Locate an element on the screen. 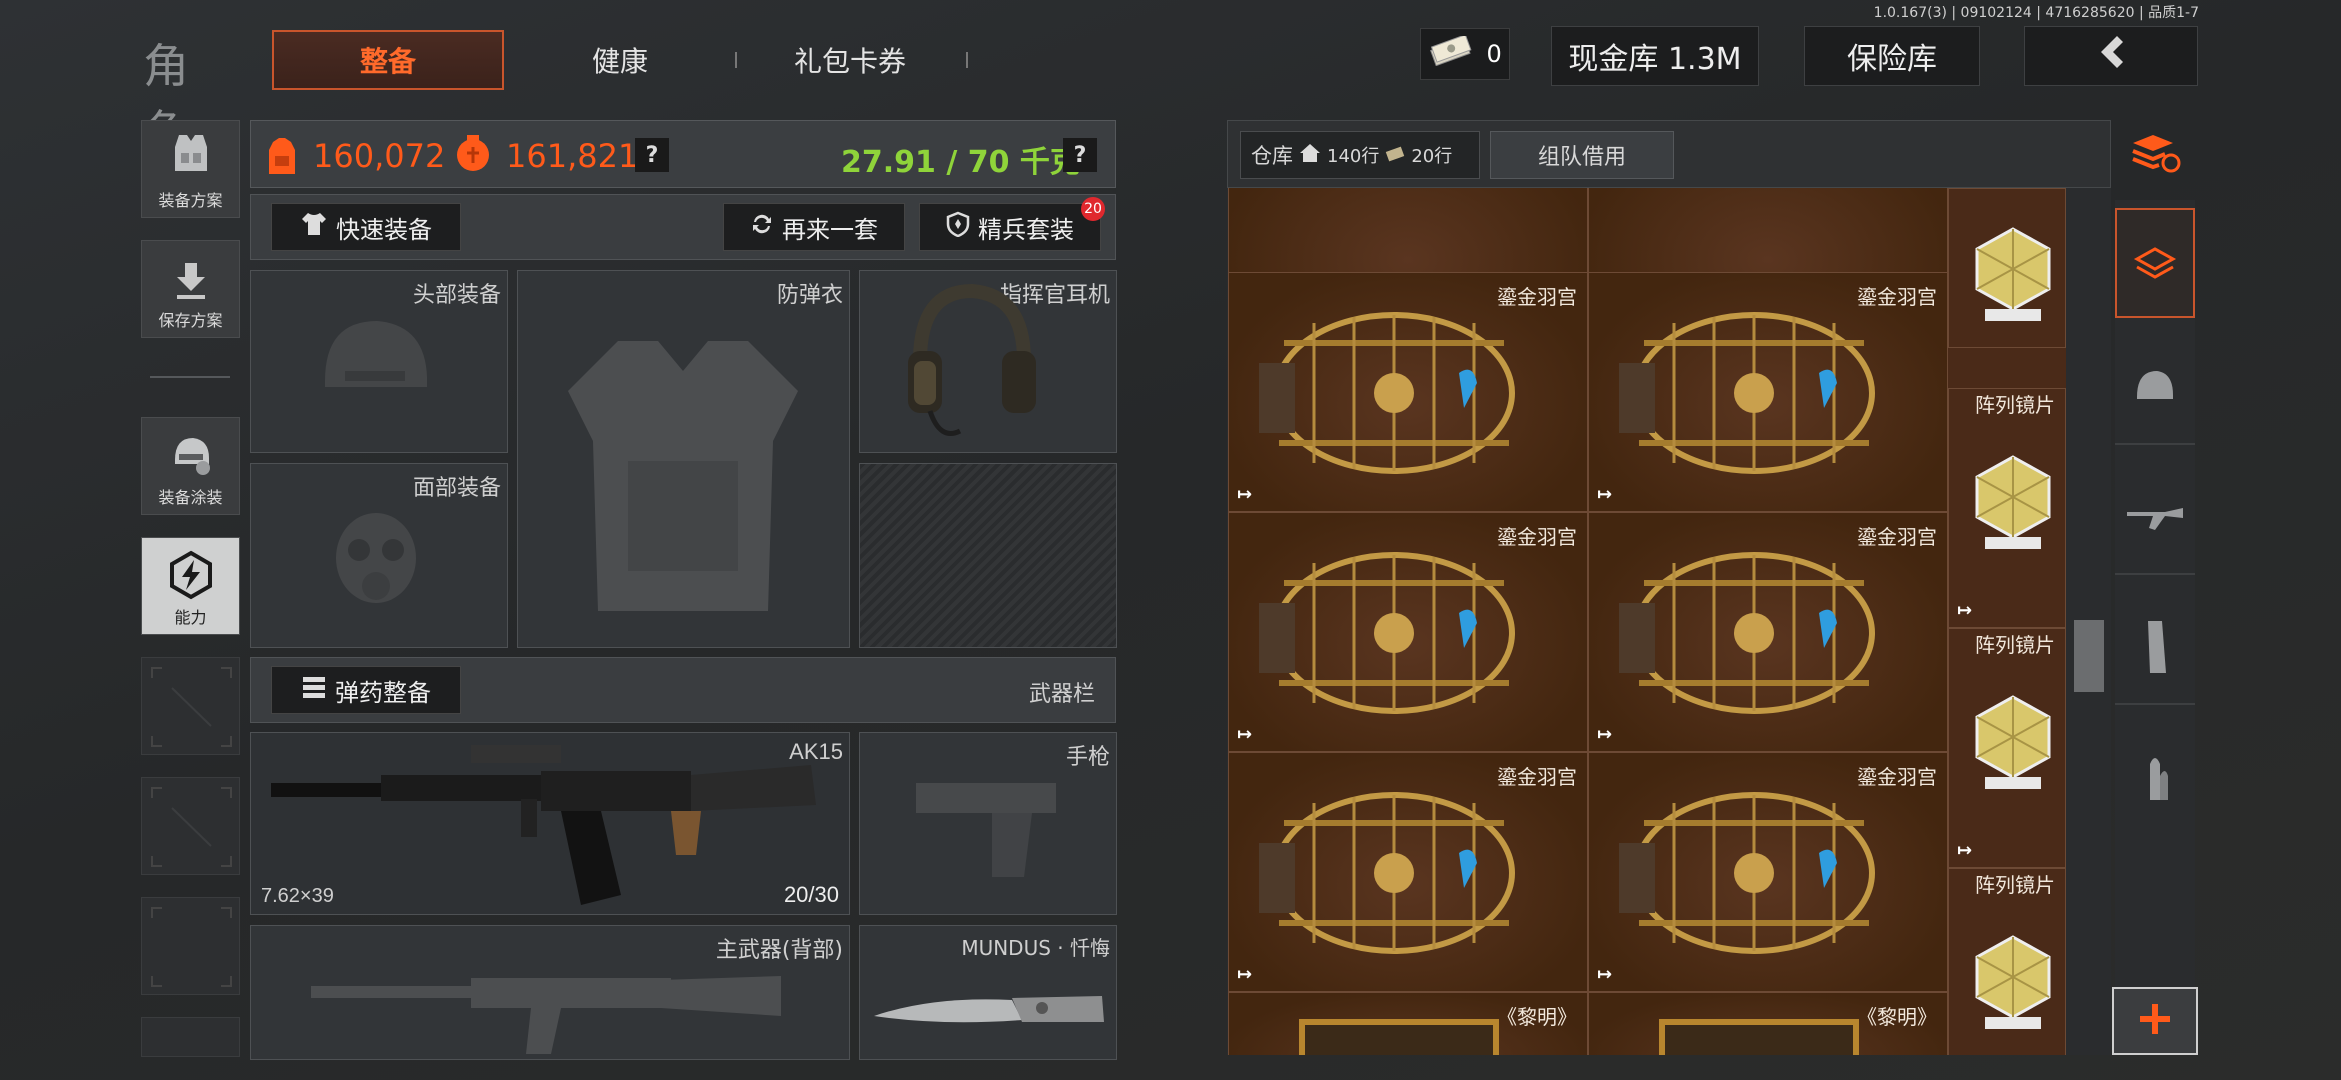  elite-set-label: 精兵套装 is located at coordinates (1026, 229).